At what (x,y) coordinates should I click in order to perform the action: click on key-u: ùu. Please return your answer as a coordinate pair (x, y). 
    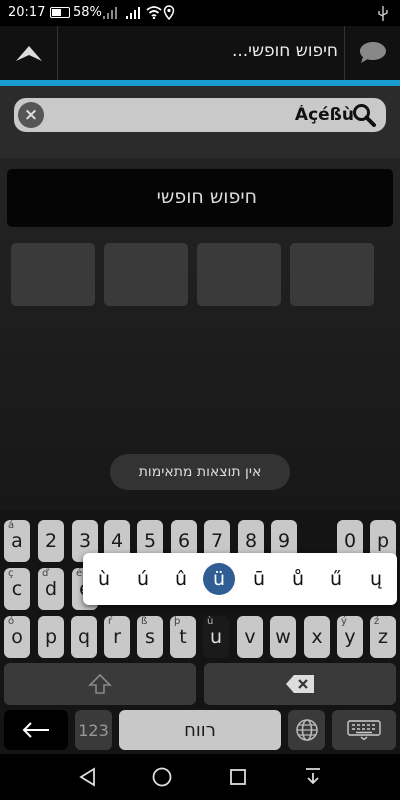
    Looking at the image, I should click on (216, 637).